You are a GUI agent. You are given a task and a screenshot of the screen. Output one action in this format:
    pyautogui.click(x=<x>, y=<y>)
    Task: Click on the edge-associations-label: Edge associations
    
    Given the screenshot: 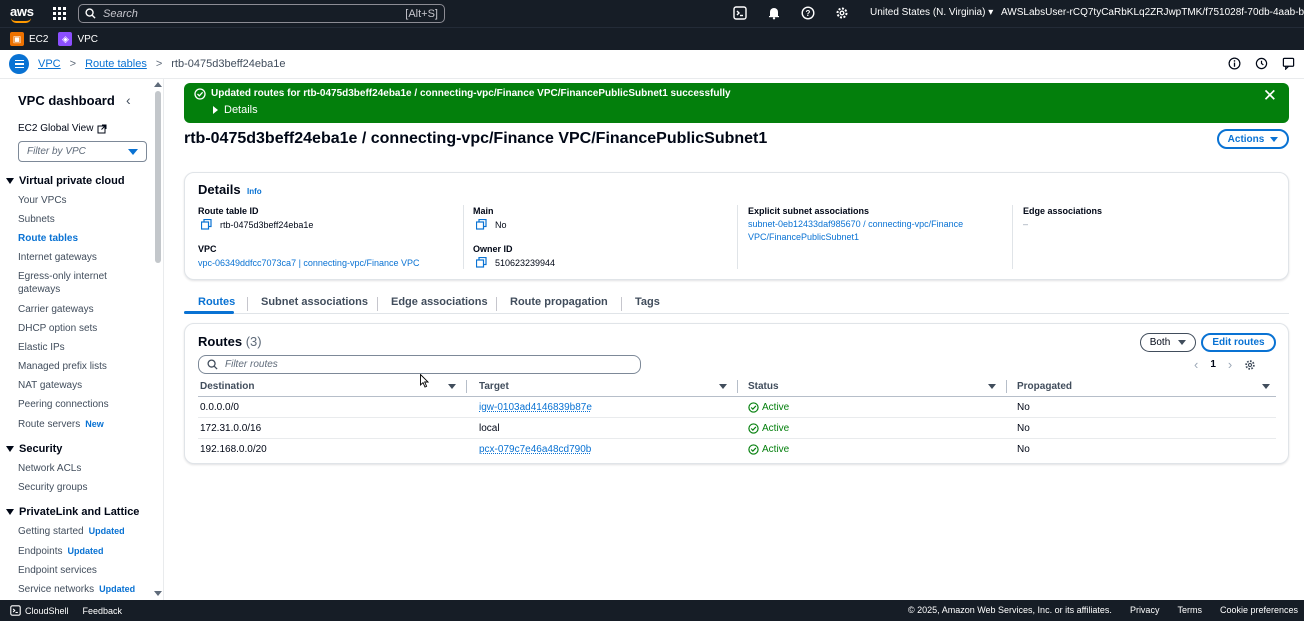 What is the action you would take?
    pyautogui.click(x=1063, y=211)
    